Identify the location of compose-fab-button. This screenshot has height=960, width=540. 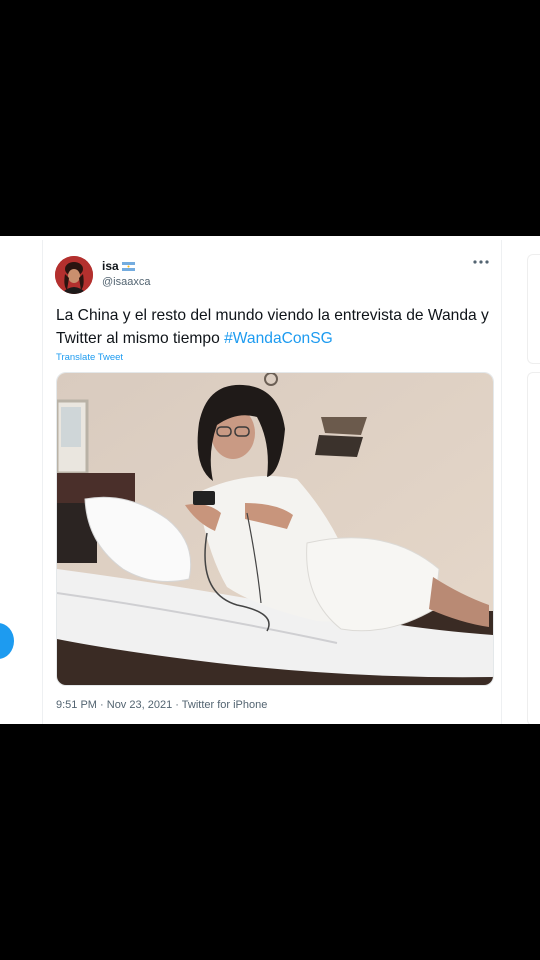
(7, 641).